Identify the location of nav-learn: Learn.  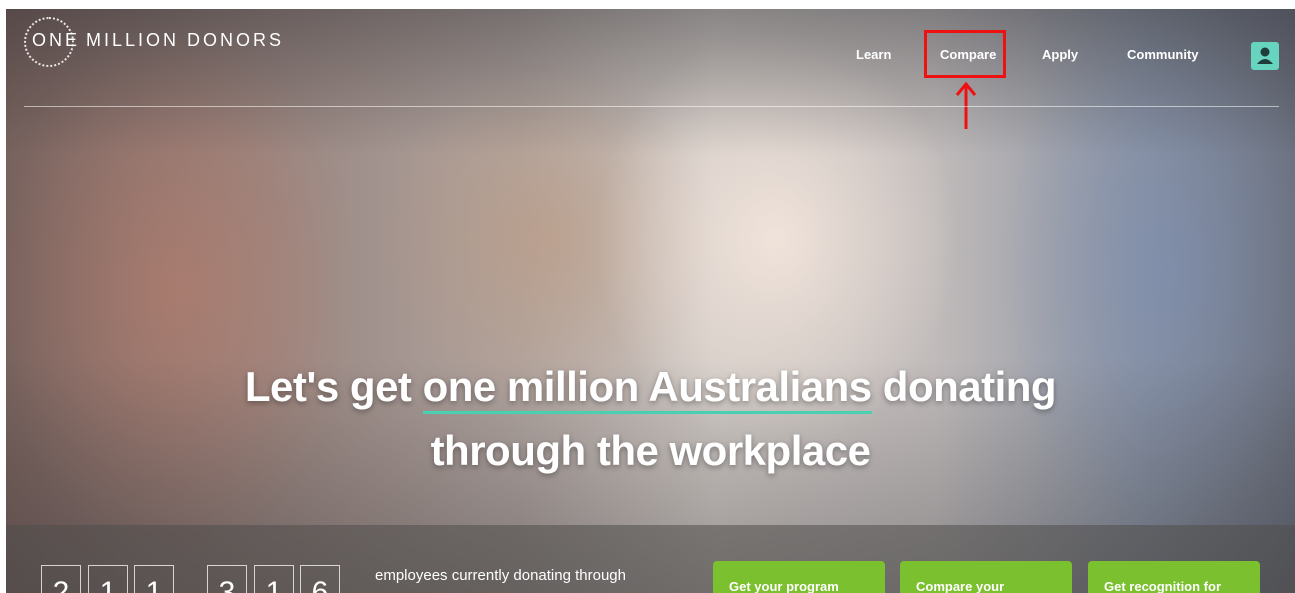
(873, 54).